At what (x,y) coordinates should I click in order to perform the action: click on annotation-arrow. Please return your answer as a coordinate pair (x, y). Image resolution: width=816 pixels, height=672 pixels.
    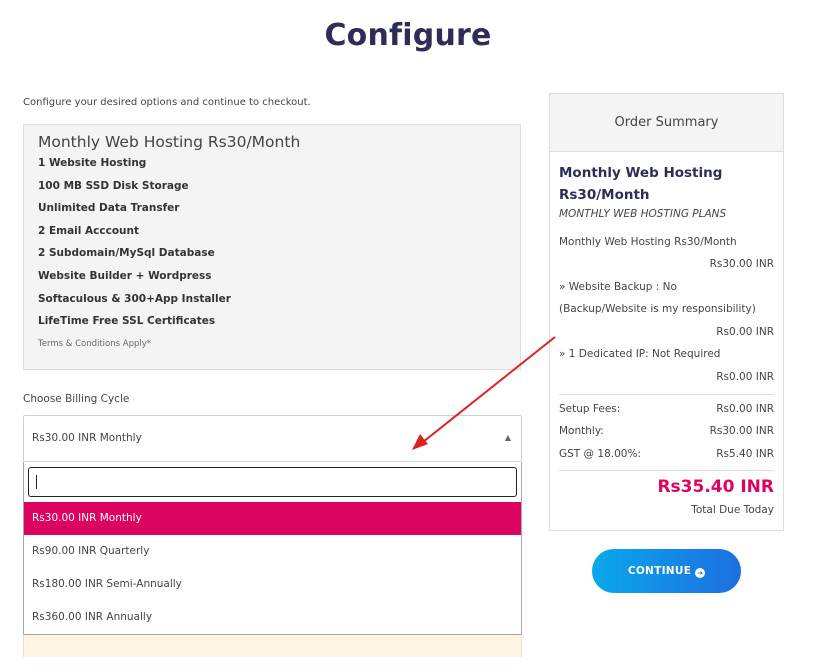
    Looking at the image, I should click on (484, 393).